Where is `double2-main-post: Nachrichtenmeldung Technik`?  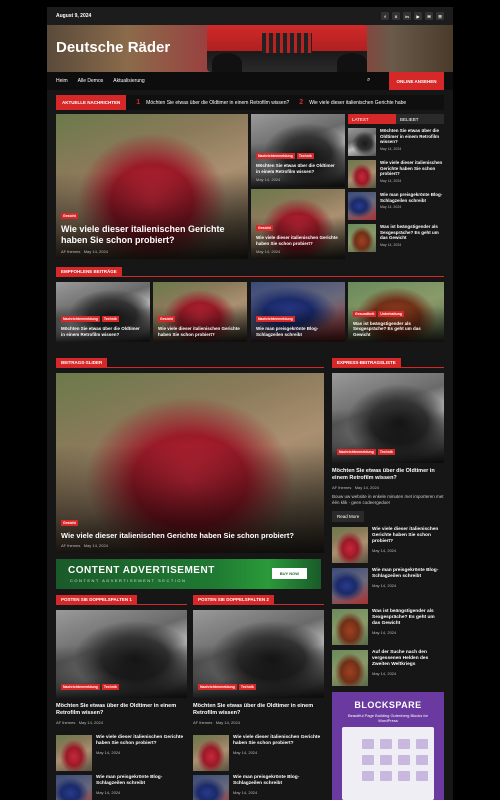
double2-main-post: Nachrichtenmeldung Technik is located at coordinates (258, 654).